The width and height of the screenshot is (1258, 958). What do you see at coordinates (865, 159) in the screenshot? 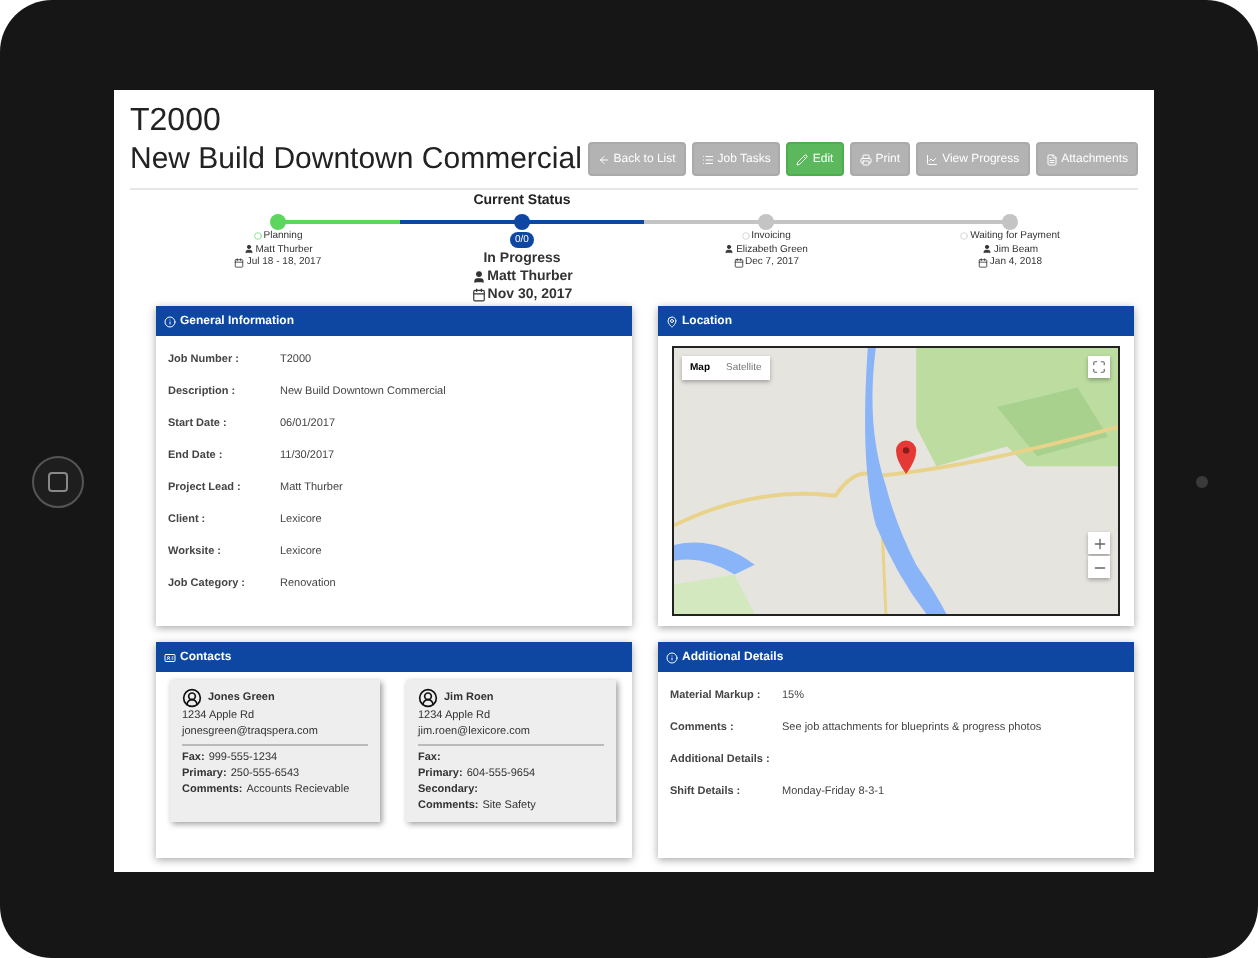
I see `printer-icon` at bounding box center [865, 159].